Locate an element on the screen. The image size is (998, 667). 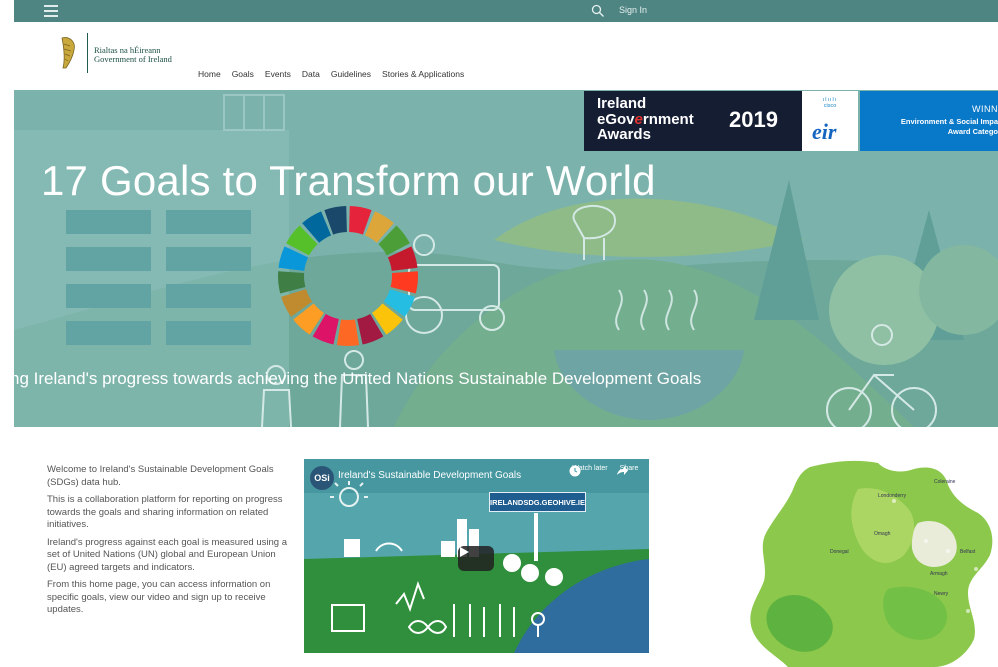
winner-category-line1: Environment & Social Impa is located at coordinates (949, 121).